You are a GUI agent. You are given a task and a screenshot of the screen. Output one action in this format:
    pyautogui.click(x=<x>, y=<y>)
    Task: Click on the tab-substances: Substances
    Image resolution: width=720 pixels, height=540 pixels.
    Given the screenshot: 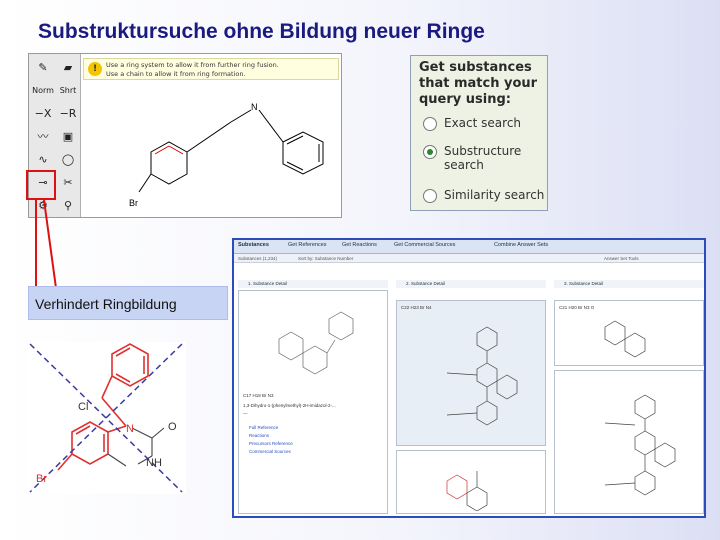 What is the action you would take?
    pyautogui.click(x=253, y=245)
    